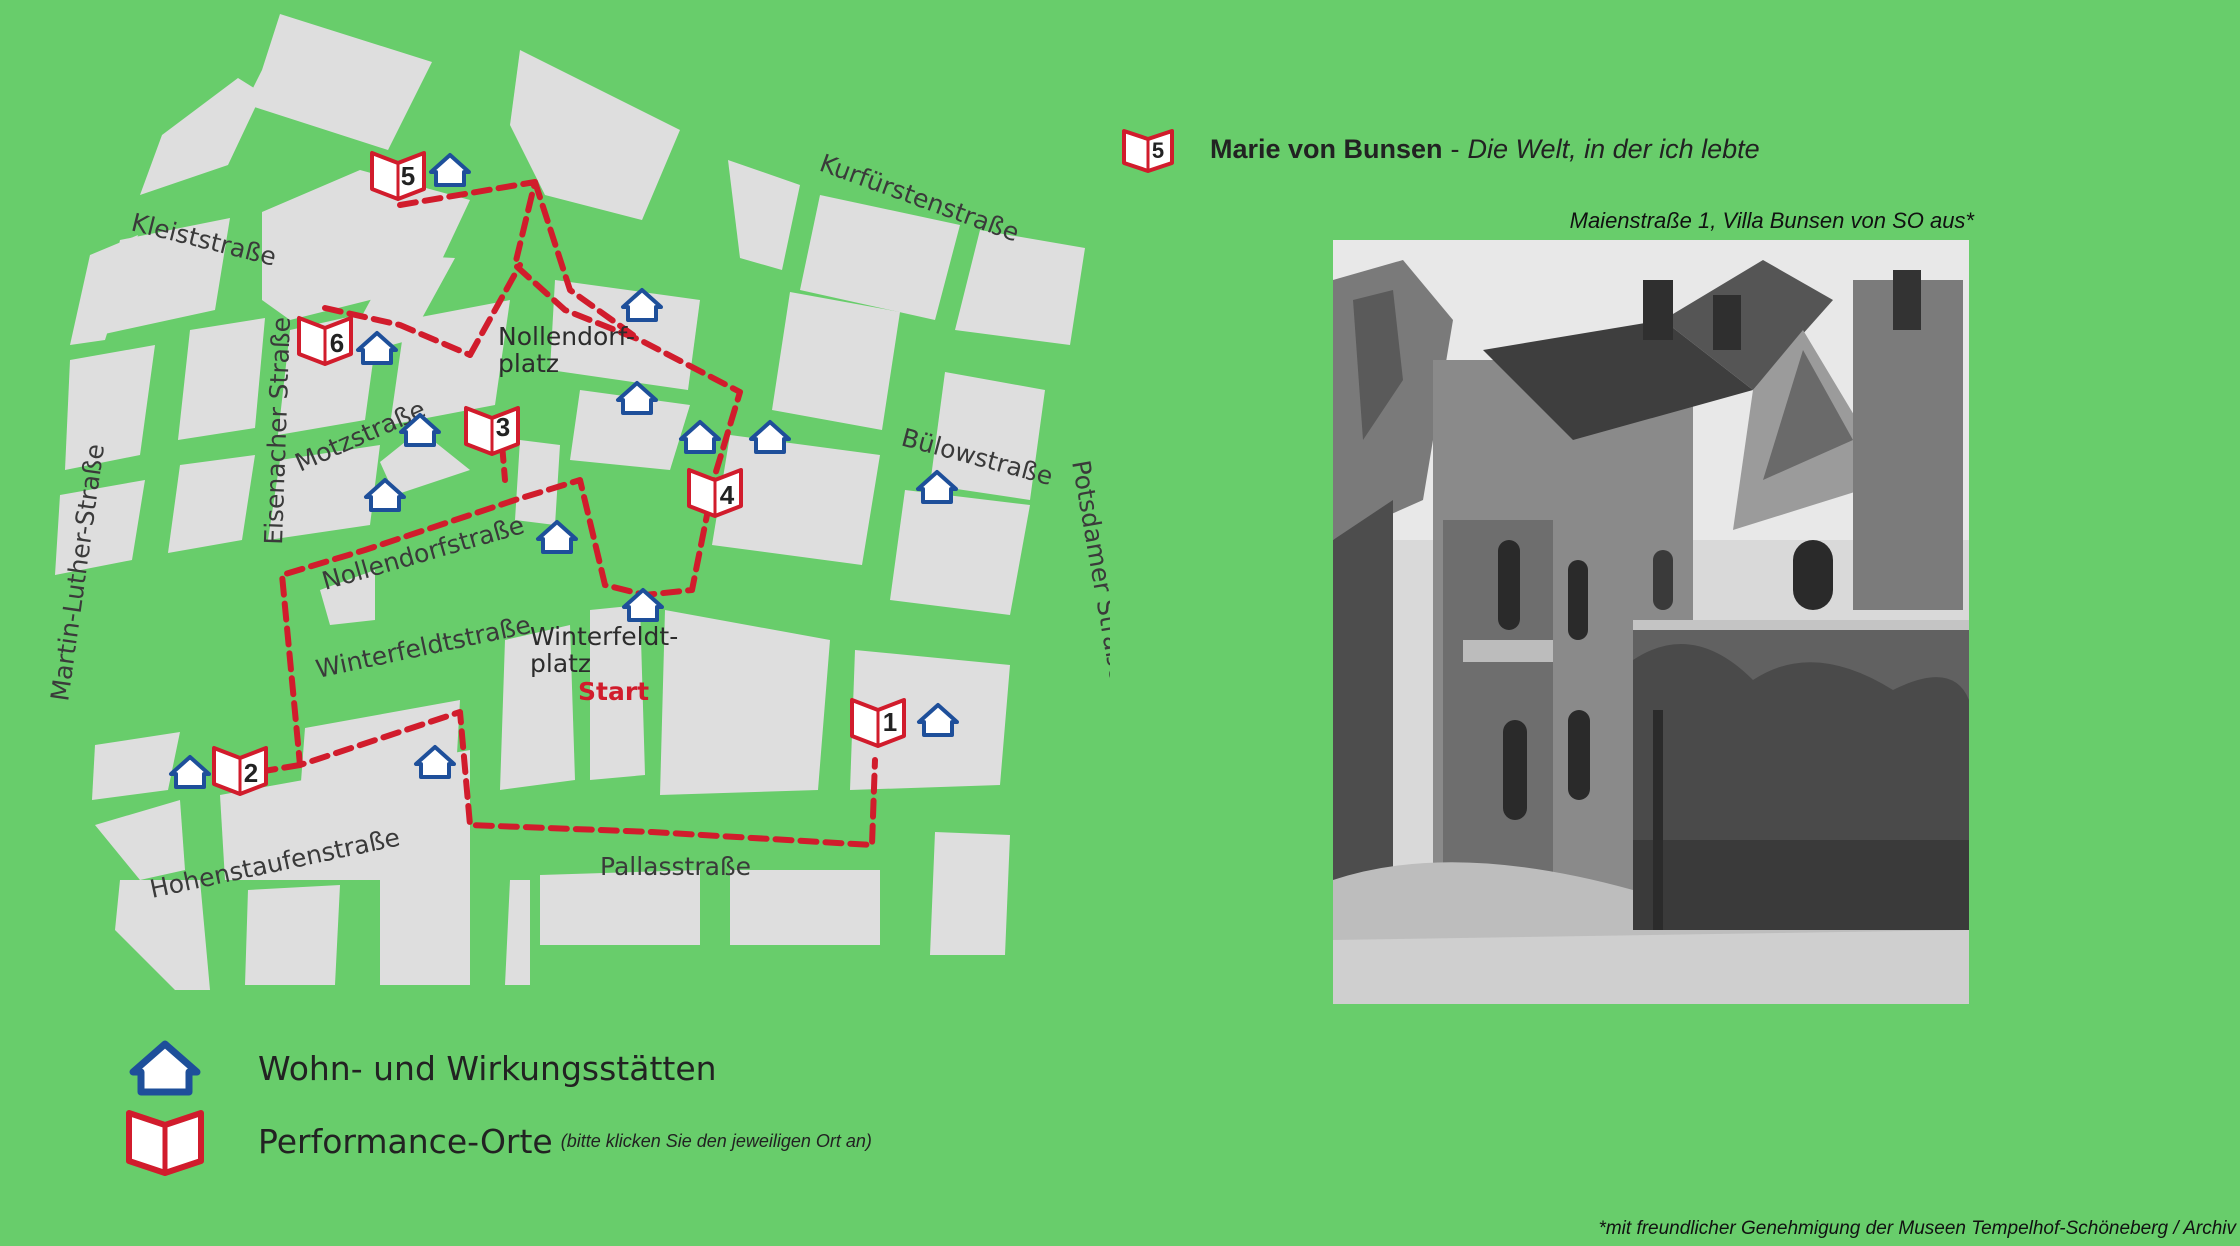  What do you see at coordinates (1613, 148) in the screenshot?
I see `work-title: Die Welt, in der ich lebte` at bounding box center [1613, 148].